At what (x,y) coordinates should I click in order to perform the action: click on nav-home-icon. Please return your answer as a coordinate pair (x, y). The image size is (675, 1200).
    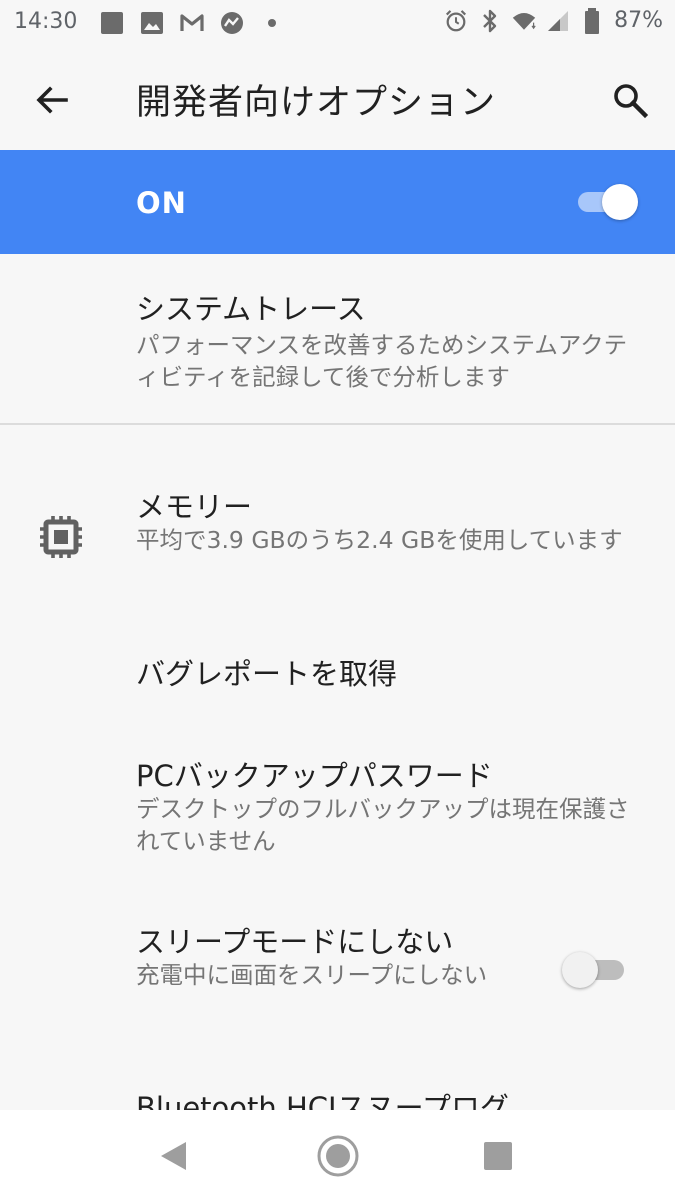
    Looking at the image, I should click on (338, 1156).